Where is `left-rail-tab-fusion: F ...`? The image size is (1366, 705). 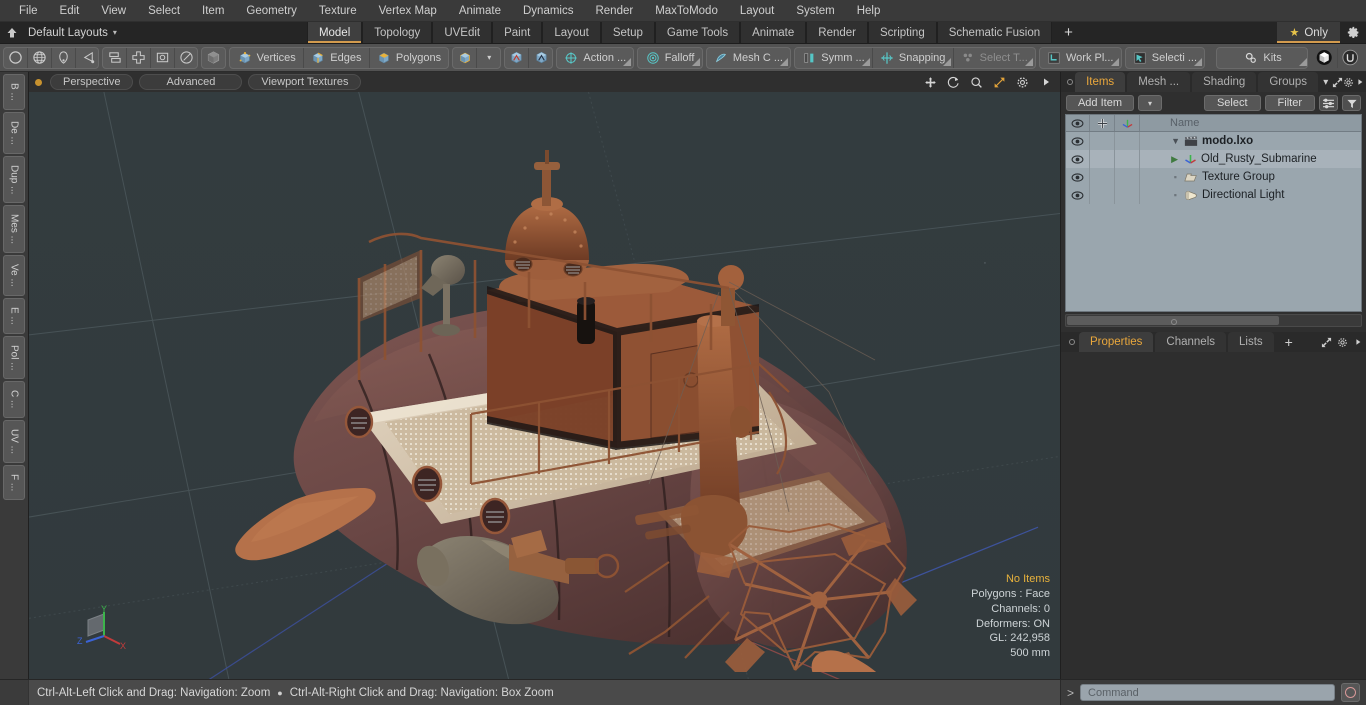 left-rail-tab-fusion: F ... is located at coordinates (14, 482).